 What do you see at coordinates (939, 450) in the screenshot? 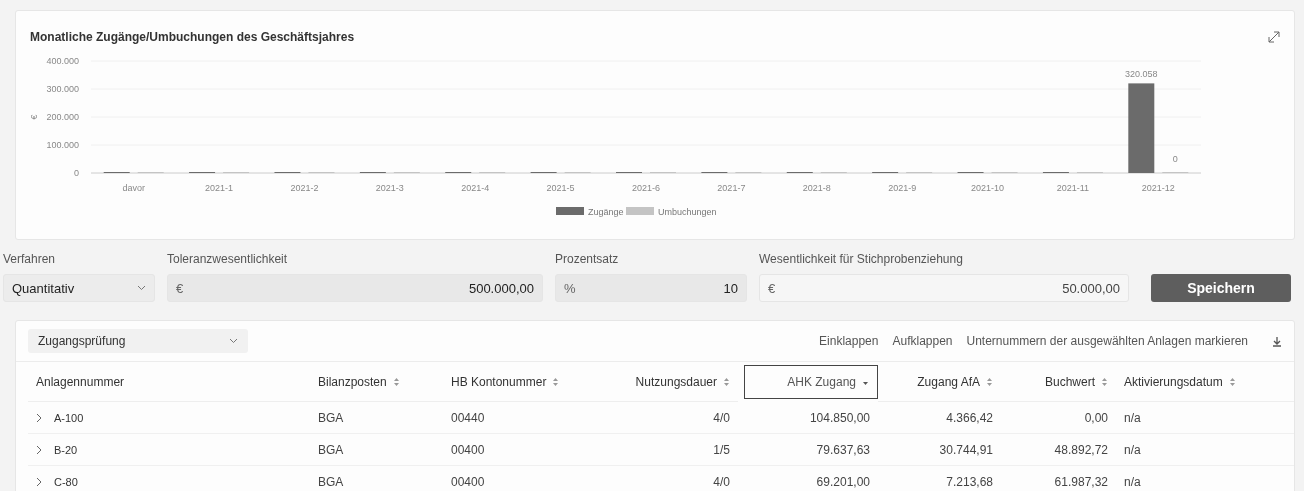
I see `table-cell: 30.744,91` at bounding box center [939, 450].